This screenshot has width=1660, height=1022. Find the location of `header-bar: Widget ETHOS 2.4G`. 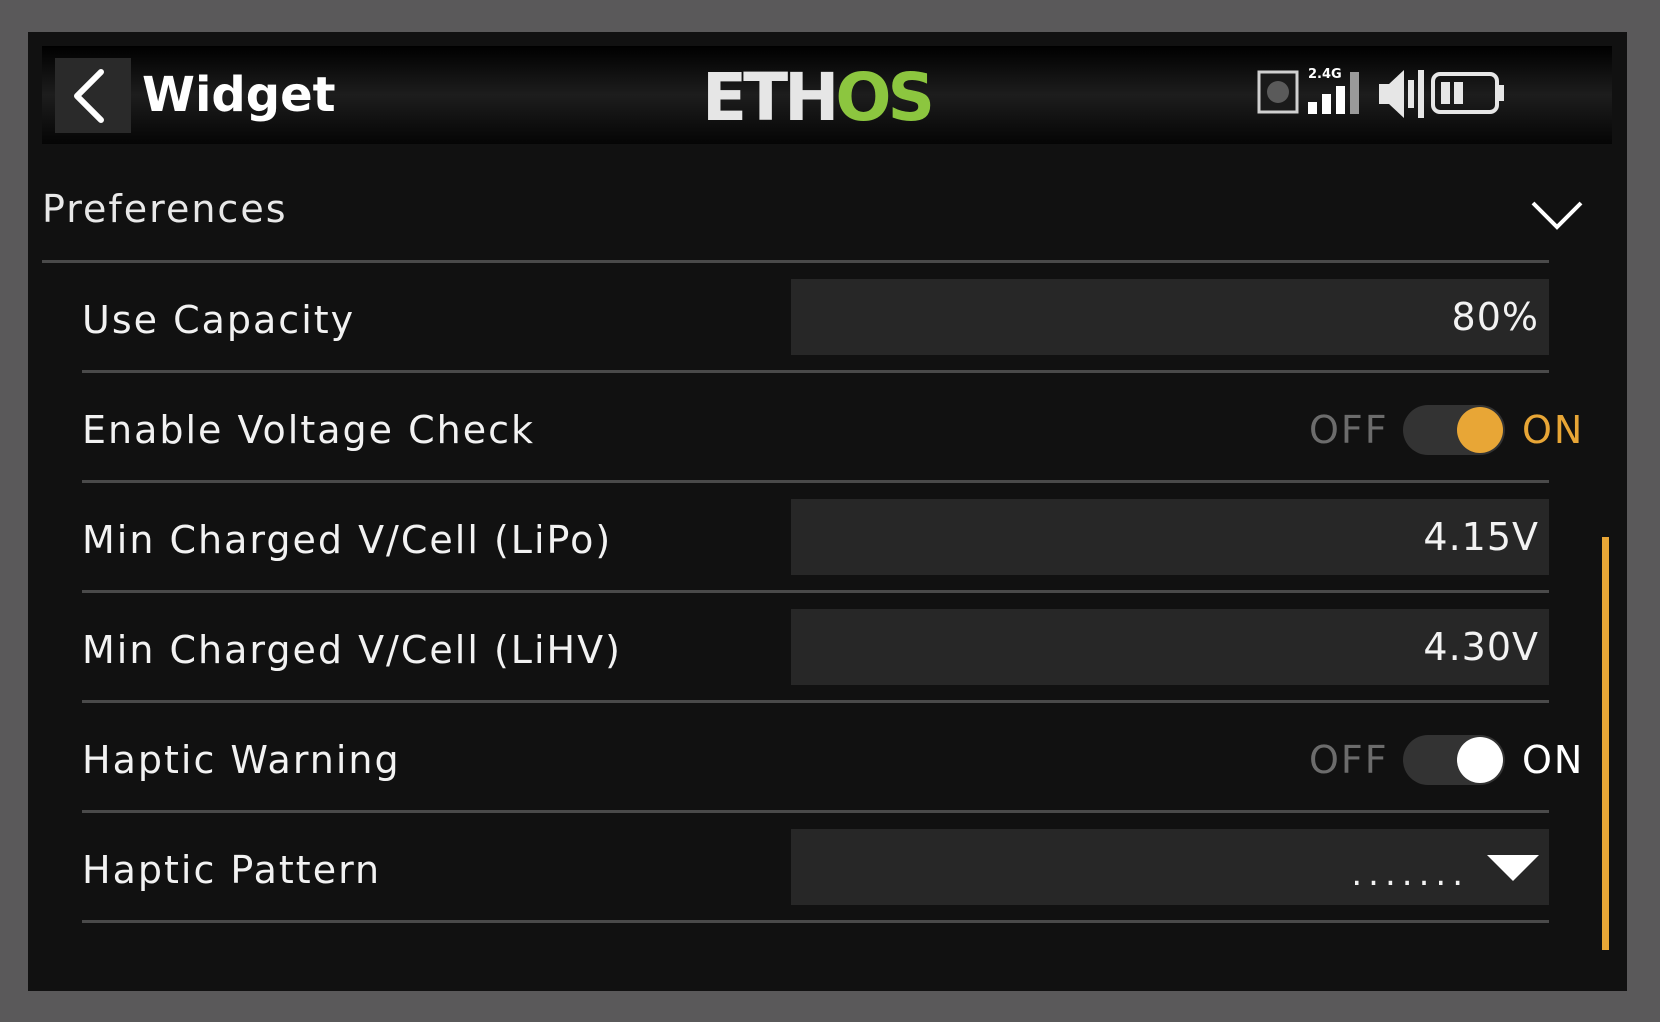

header-bar: Widget ETHOS 2.4G is located at coordinates (827, 95).